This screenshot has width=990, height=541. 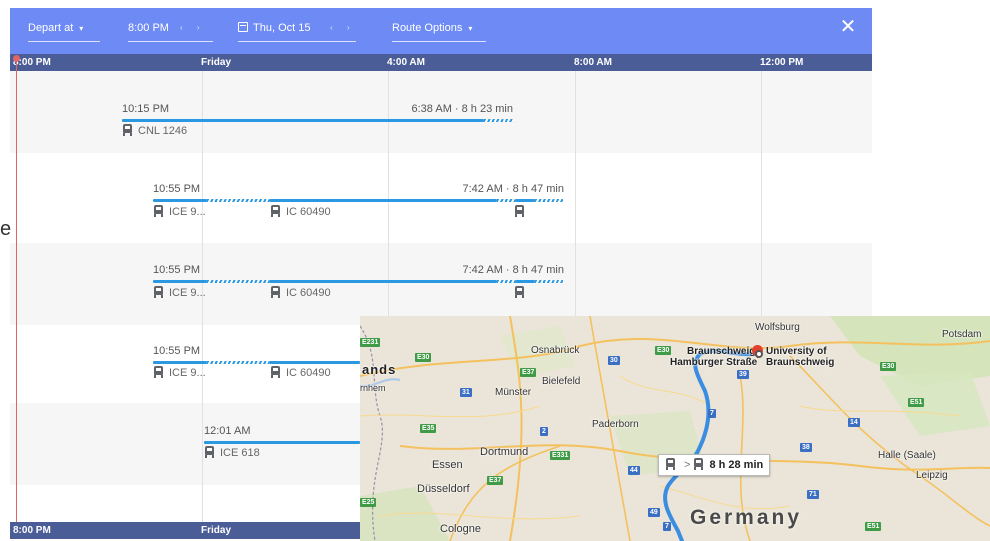 I want to click on city-label: Essen, so click(x=447, y=465).